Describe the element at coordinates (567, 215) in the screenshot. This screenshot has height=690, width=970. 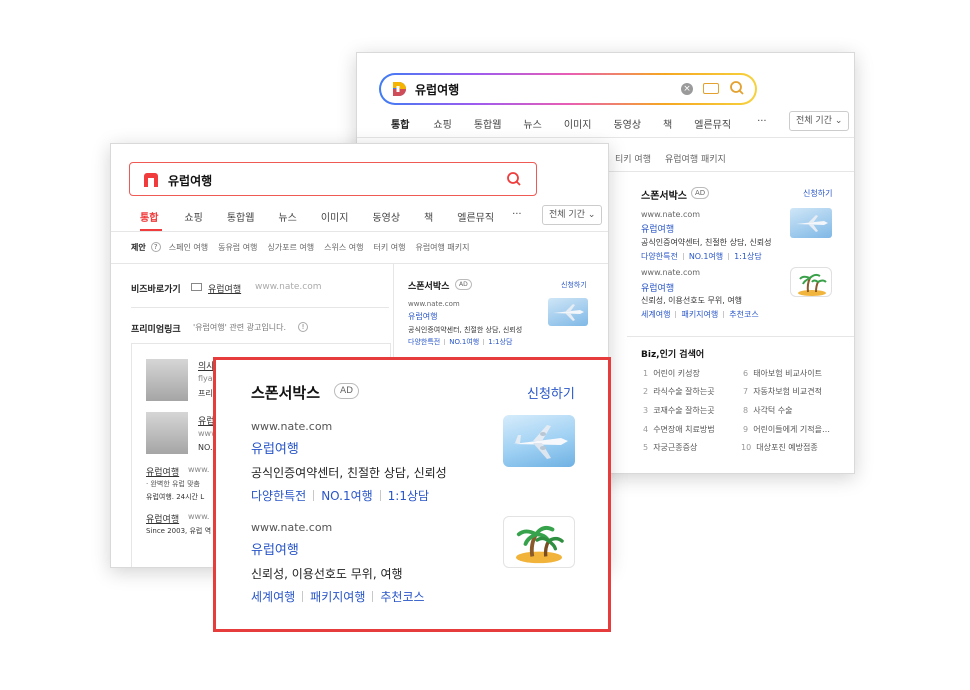
I see `nate-period-label: 전체 기간` at that location.